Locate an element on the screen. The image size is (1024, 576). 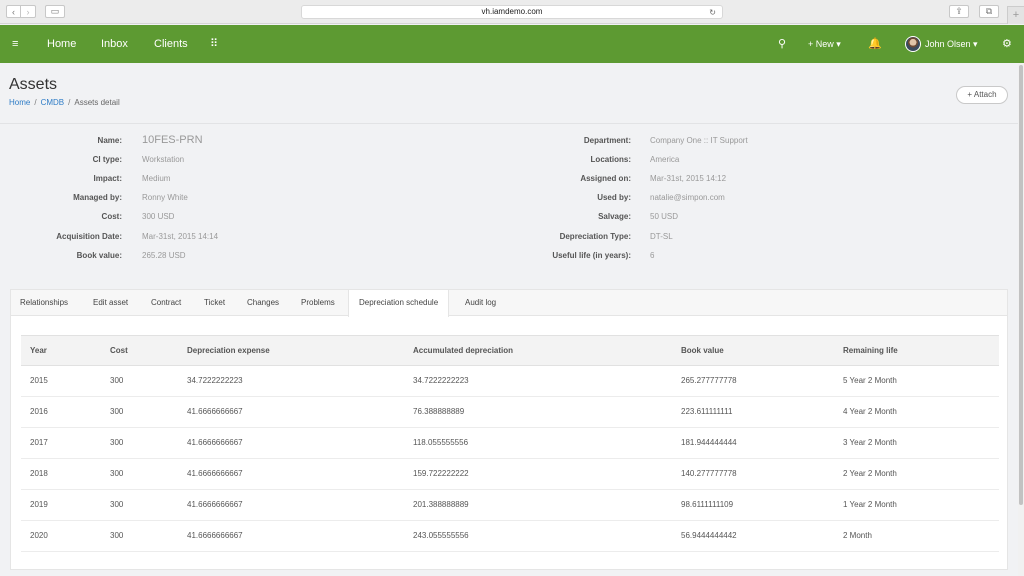
table-cell: 2 Month is located at coordinates (857, 535).